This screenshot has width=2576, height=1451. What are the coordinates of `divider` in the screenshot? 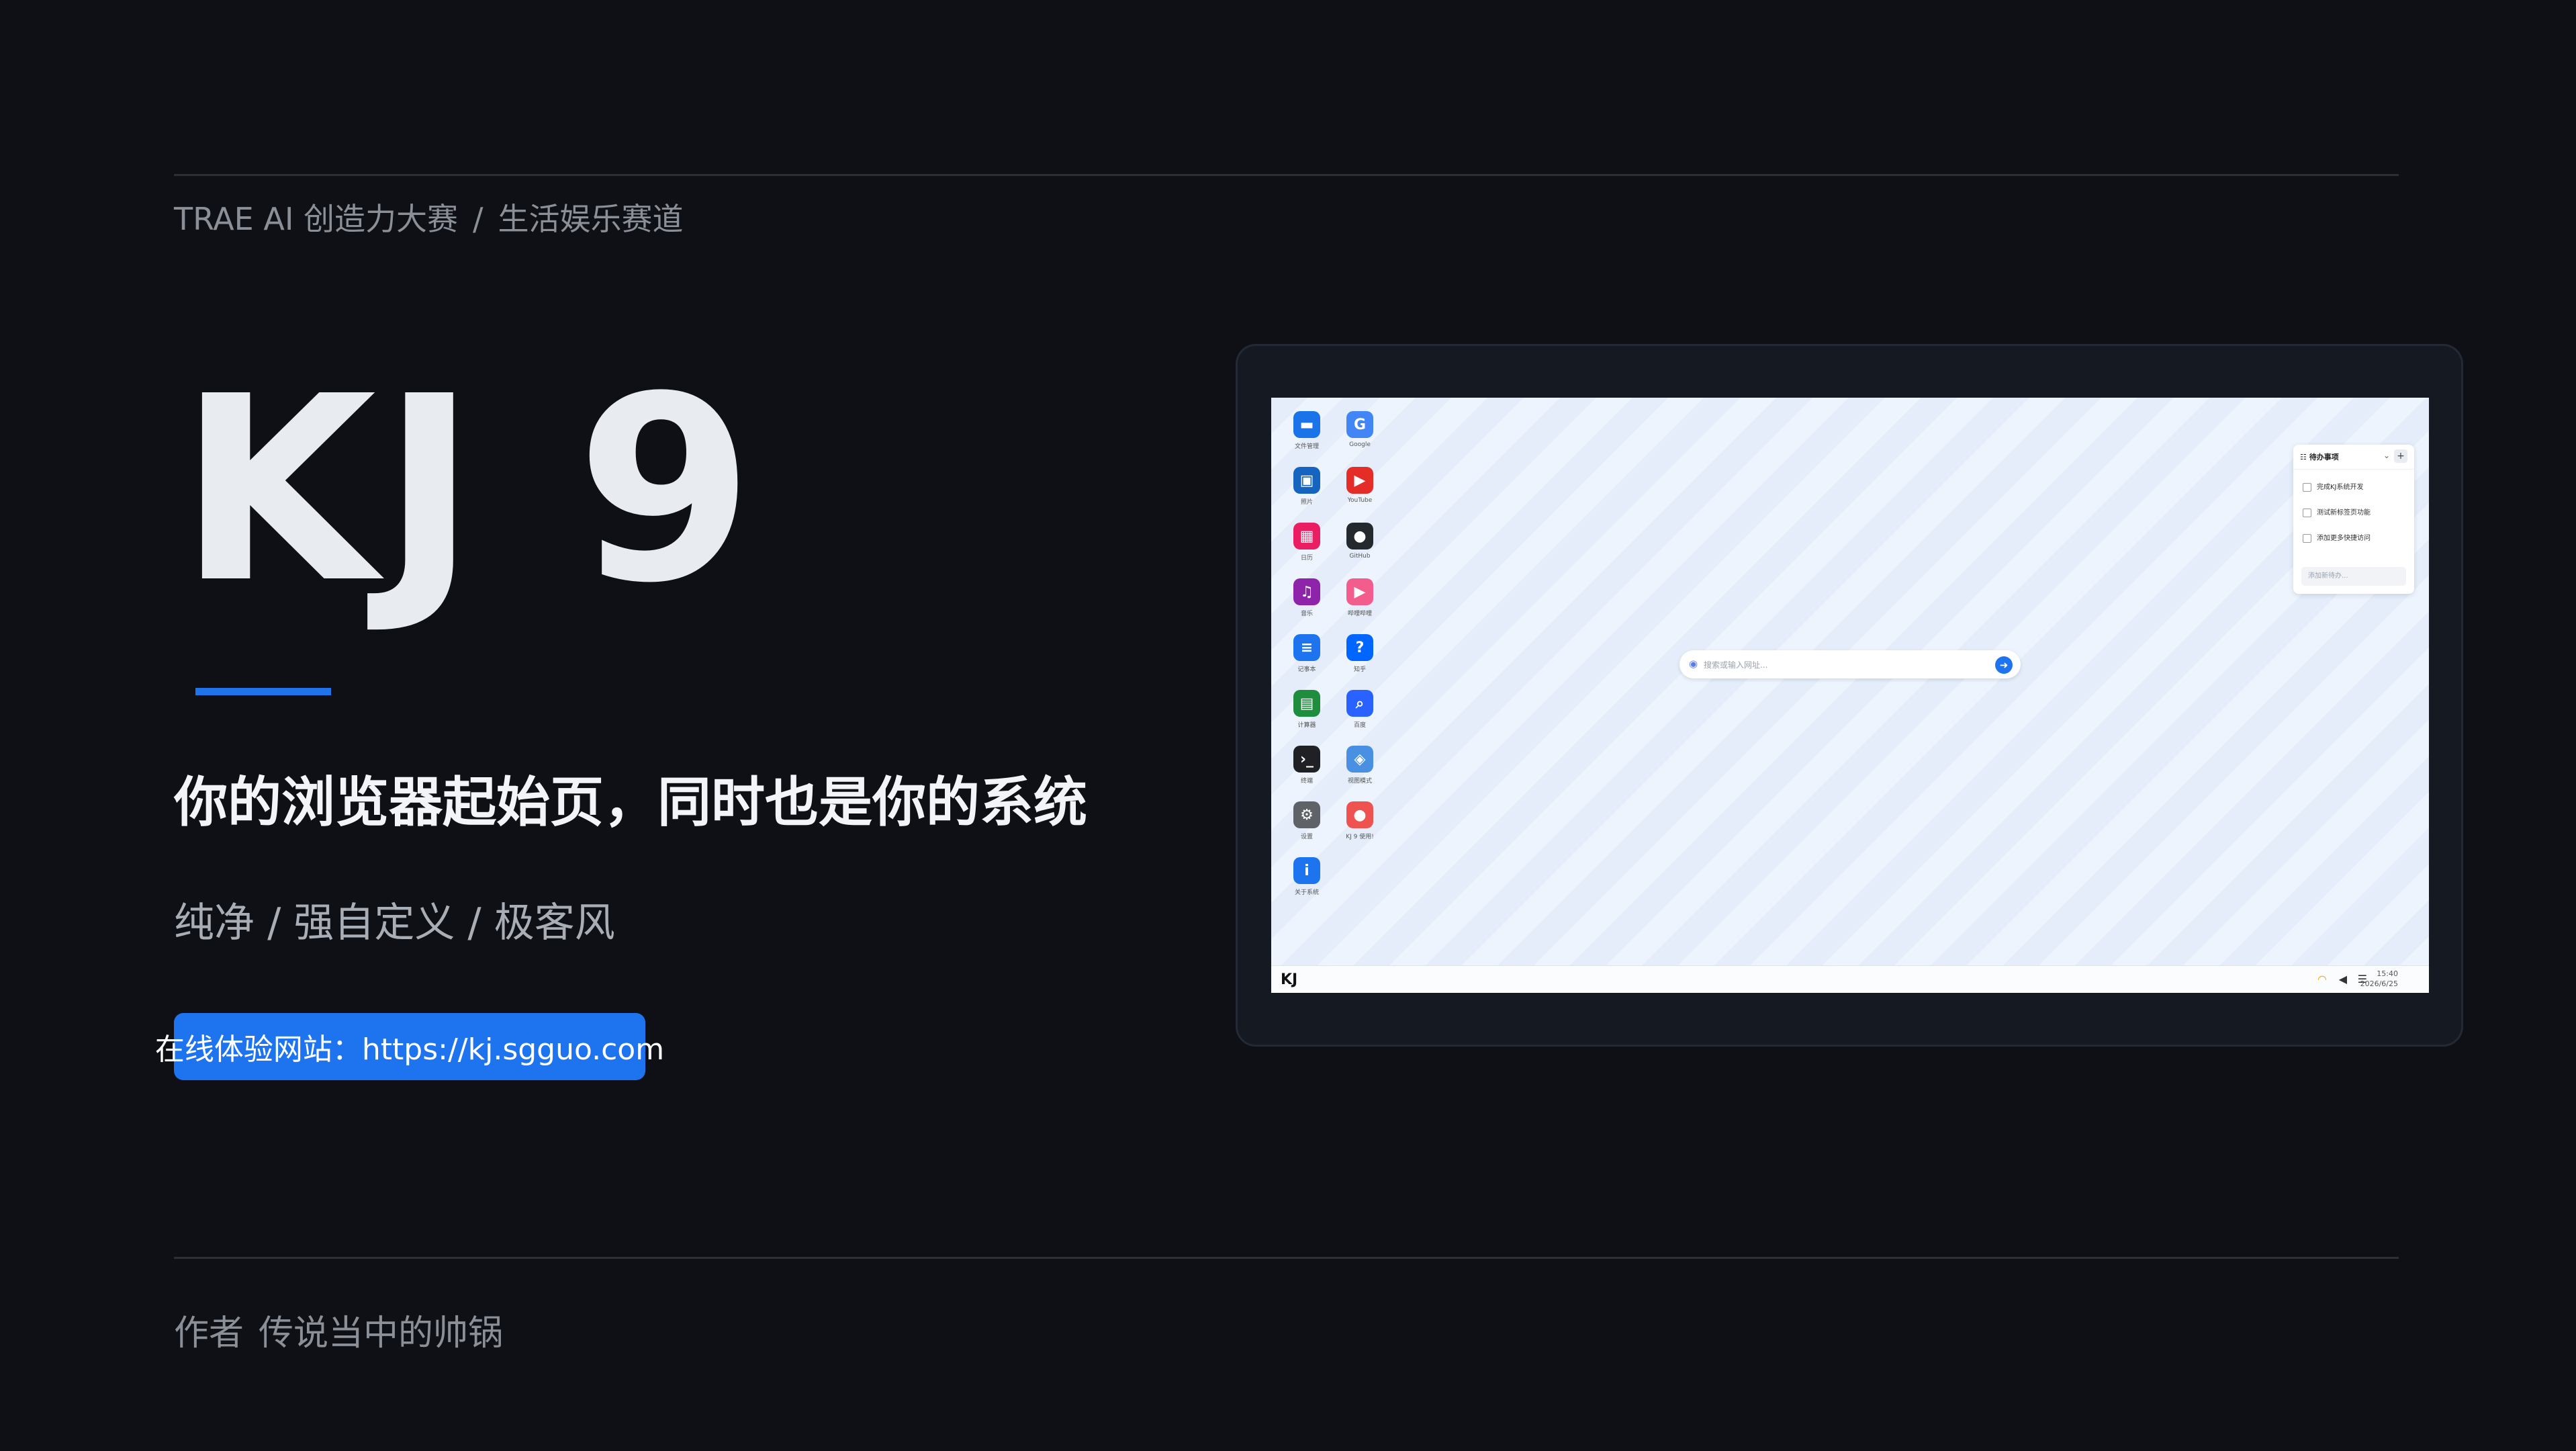 It's located at (2353, 469).